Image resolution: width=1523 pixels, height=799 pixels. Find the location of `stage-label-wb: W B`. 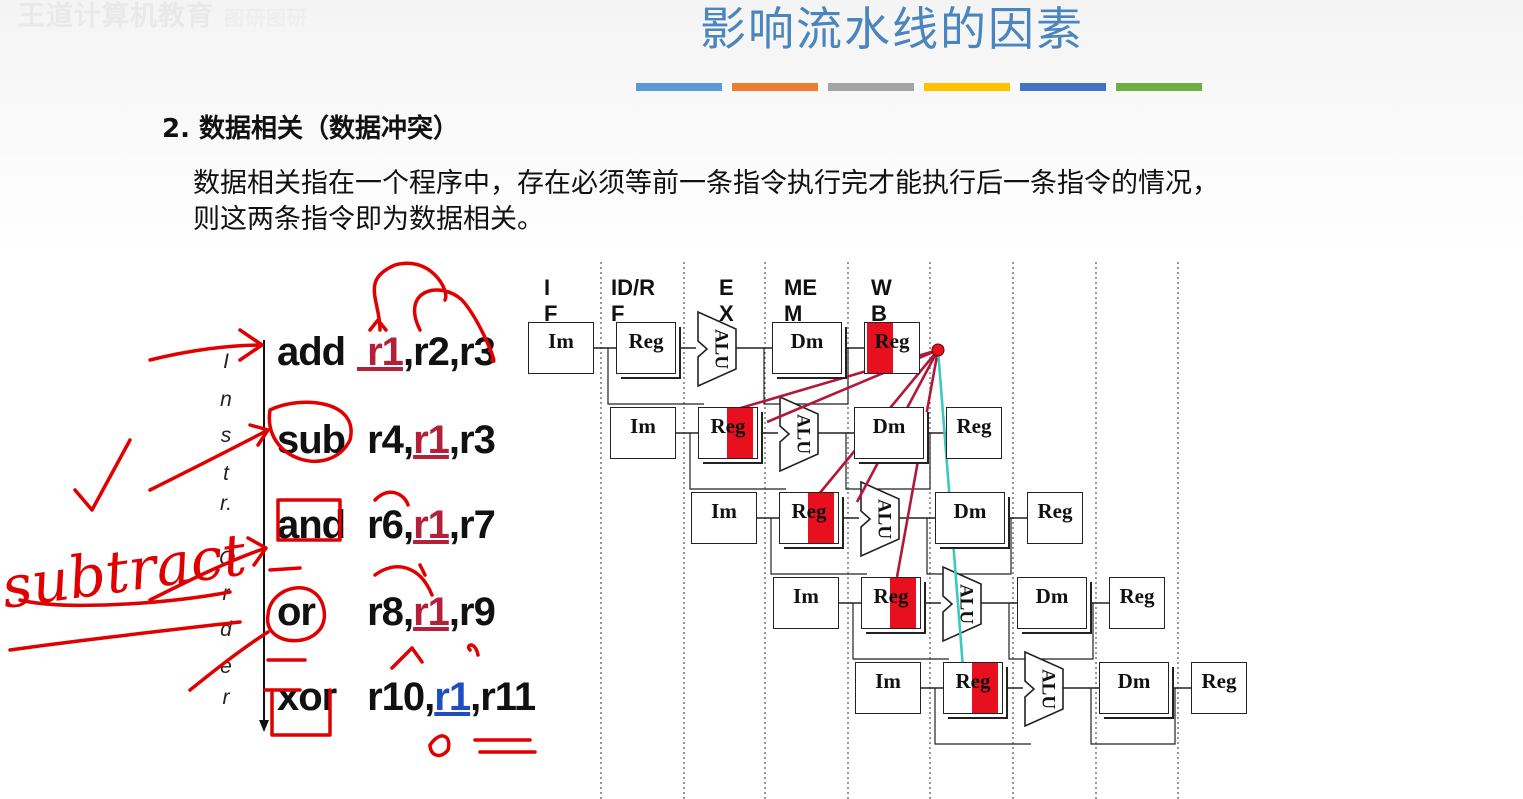

stage-label-wb: W B is located at coordinates (881, 300).